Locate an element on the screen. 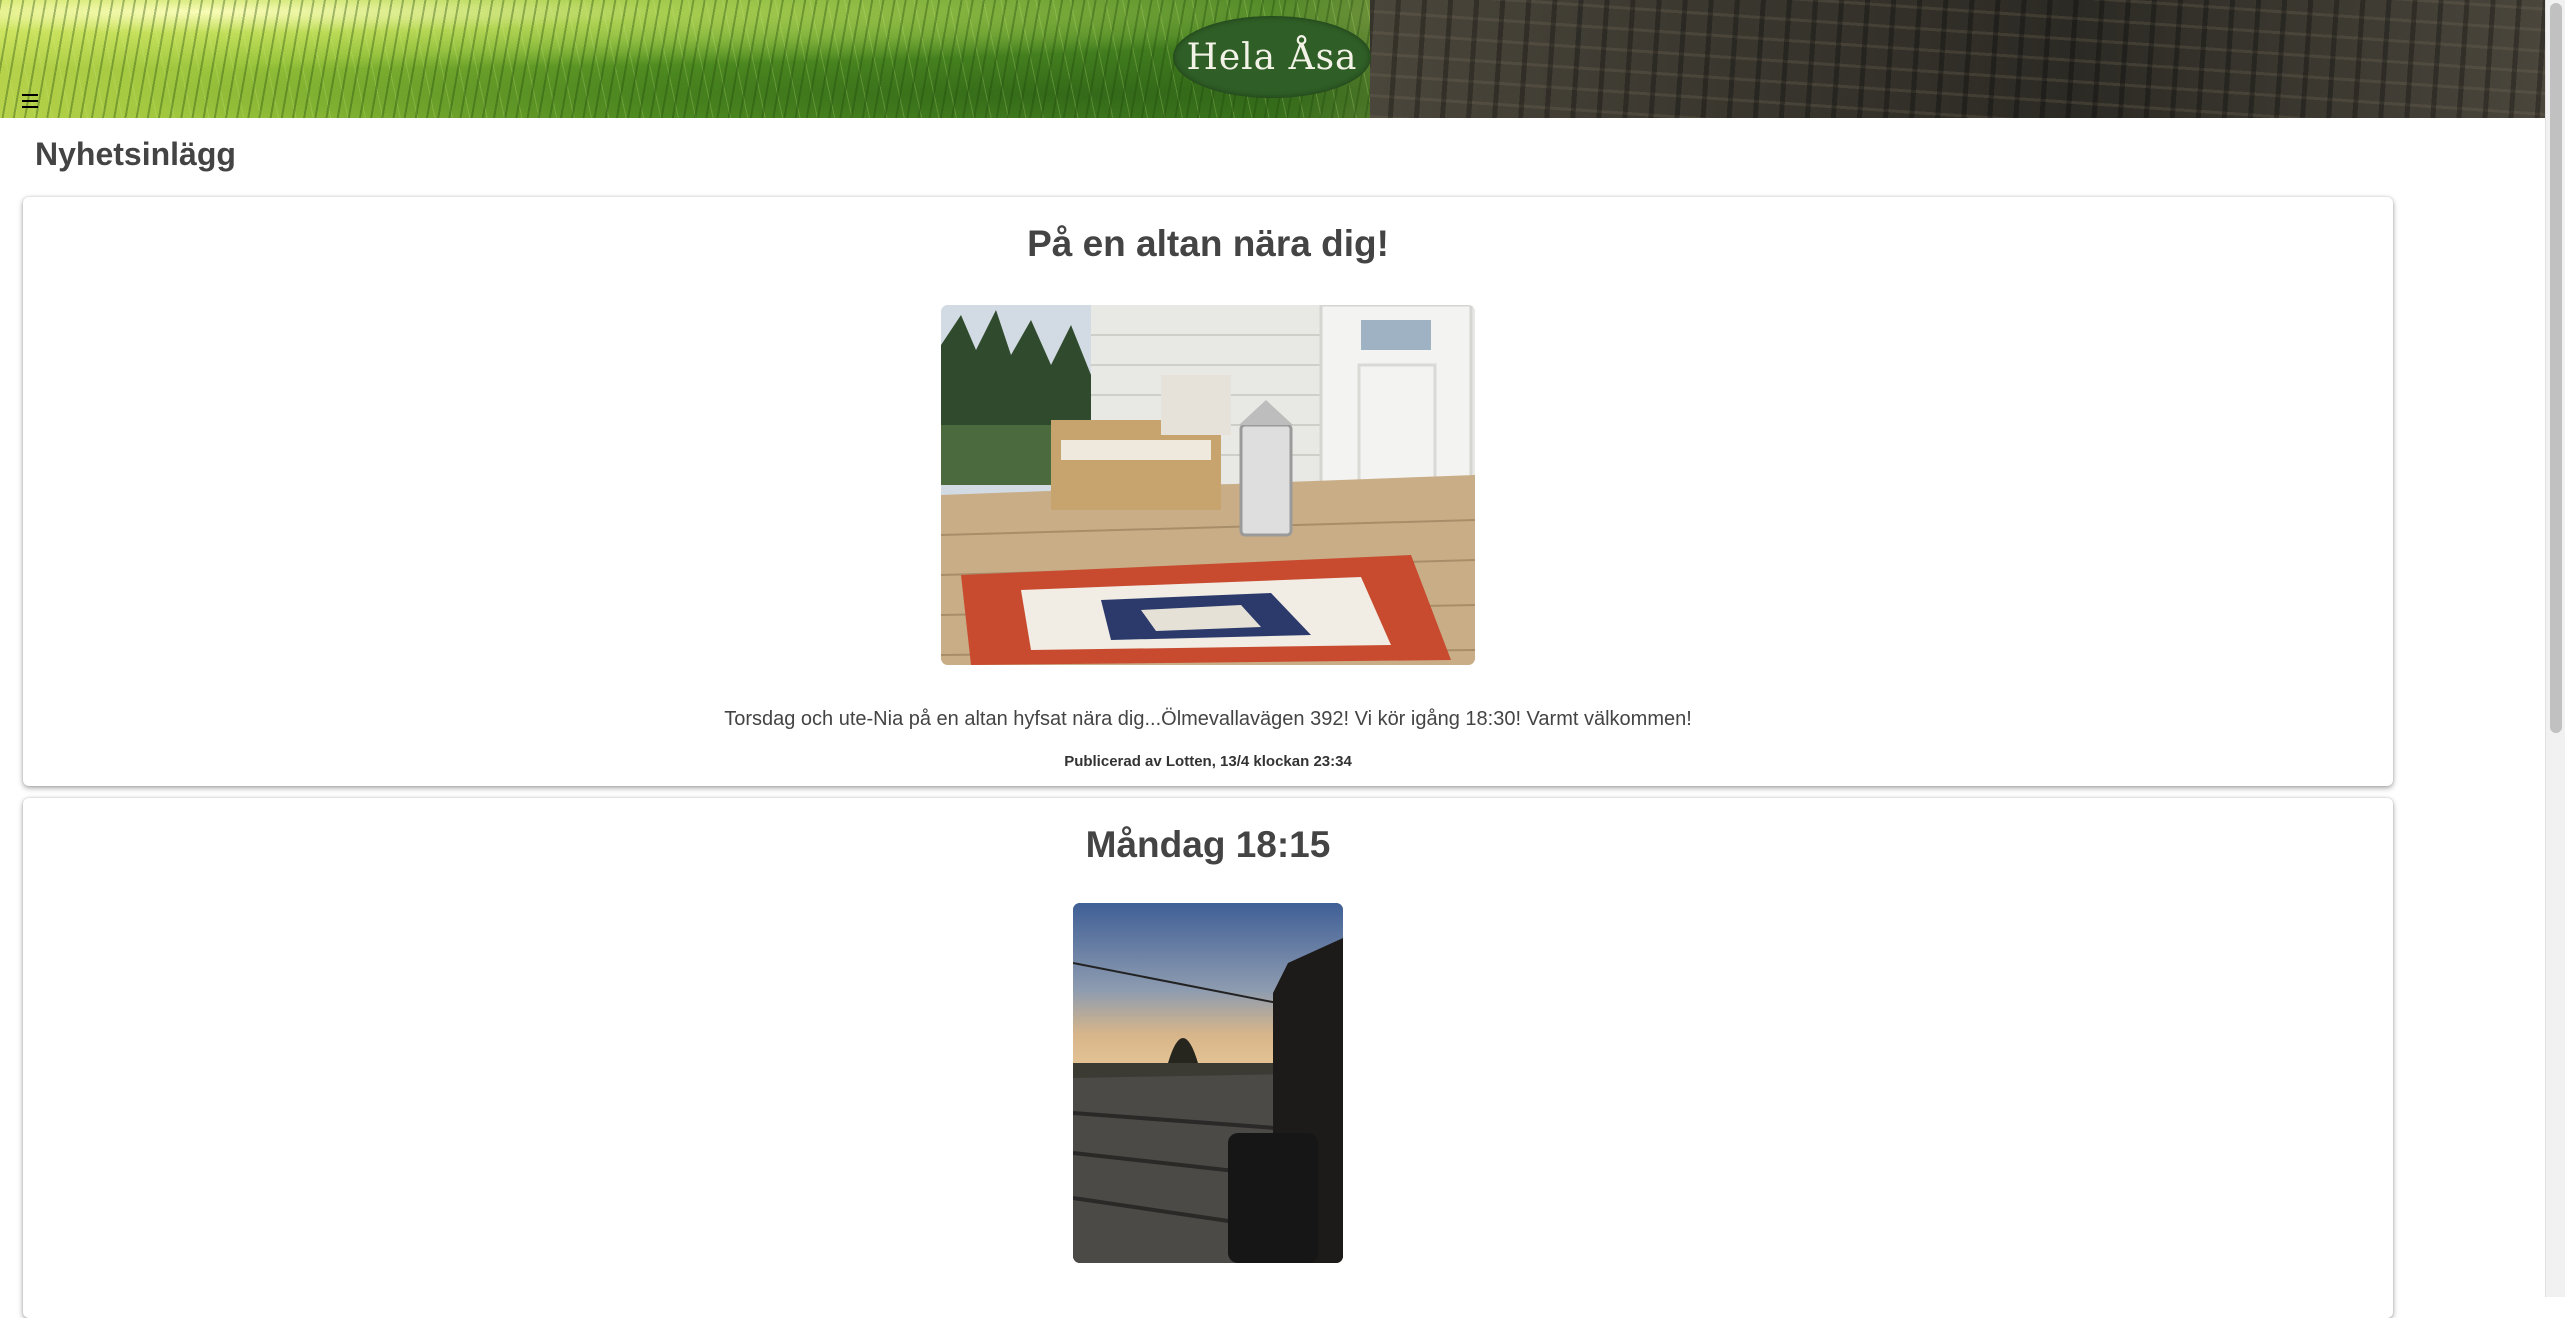 The width and height of the screenshot is (2565, 1318). logo-text: Hela Åsa is located at coordinates (1272, 57).